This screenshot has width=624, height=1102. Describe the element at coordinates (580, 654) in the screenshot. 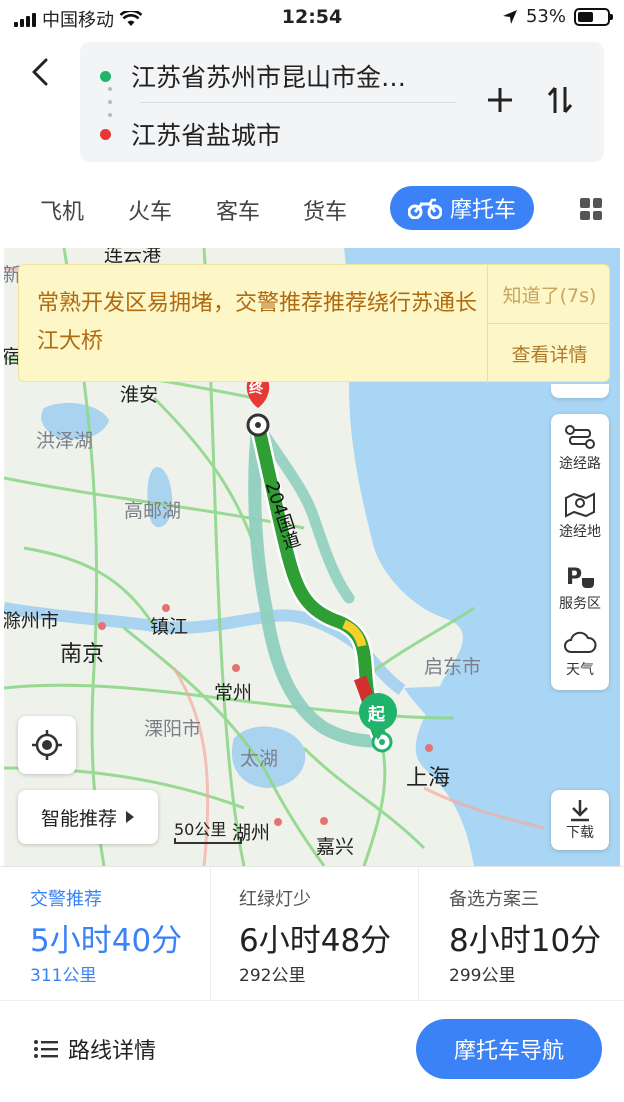

I see `tool-weather: 天气` at that location.